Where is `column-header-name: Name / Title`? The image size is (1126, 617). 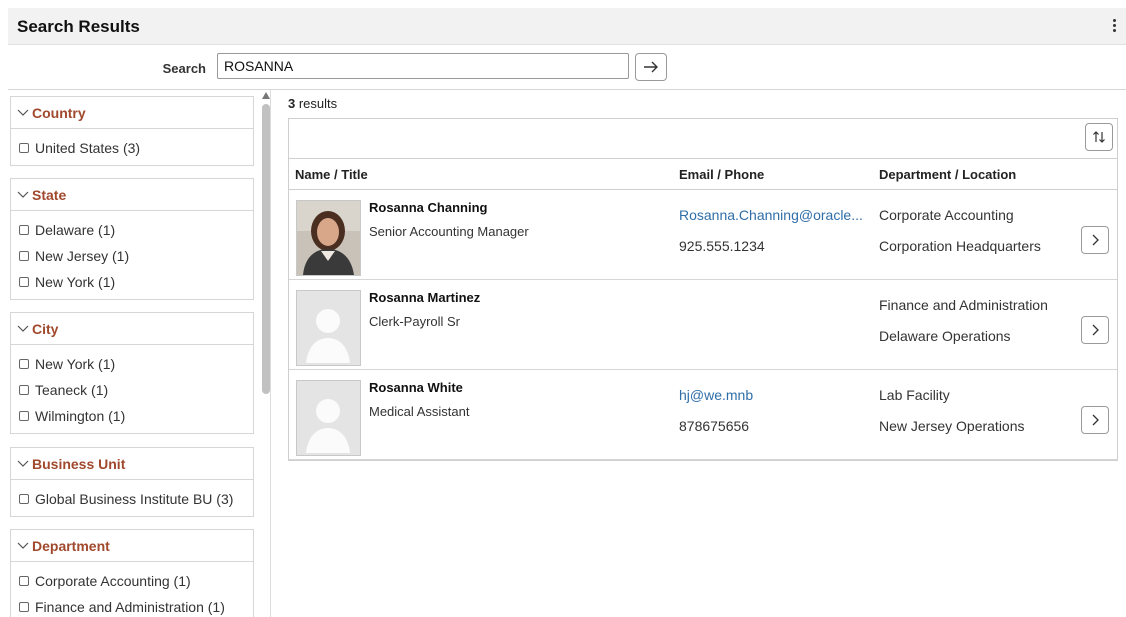
column-header-name: Name / Title is located at coordinates (331, 174).